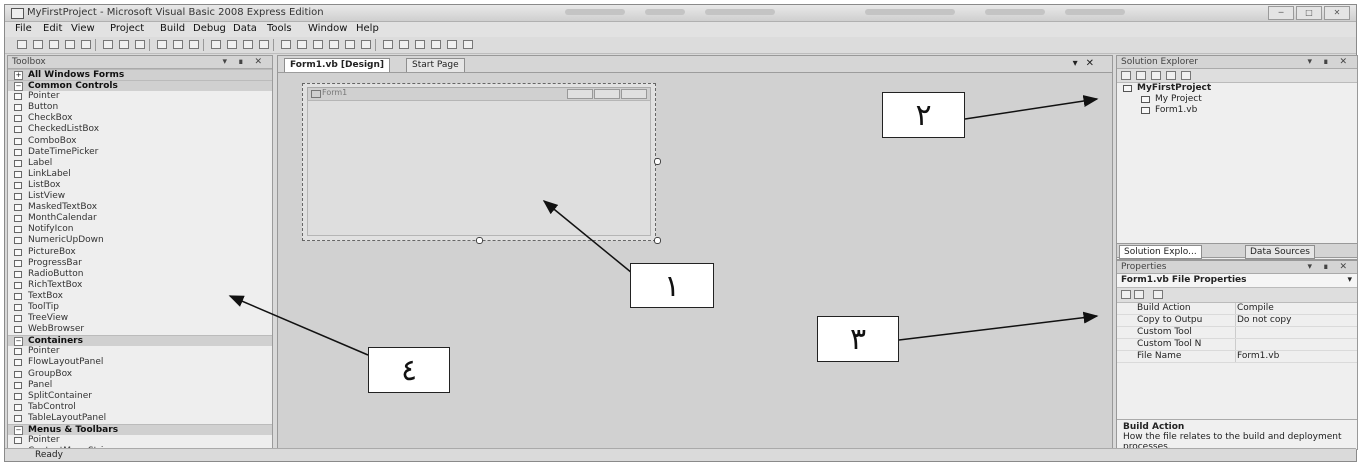 Image resolution: width=1361 pixels, height=465 pixels. I want to click on callout-2: ٢, so click(923, 115).